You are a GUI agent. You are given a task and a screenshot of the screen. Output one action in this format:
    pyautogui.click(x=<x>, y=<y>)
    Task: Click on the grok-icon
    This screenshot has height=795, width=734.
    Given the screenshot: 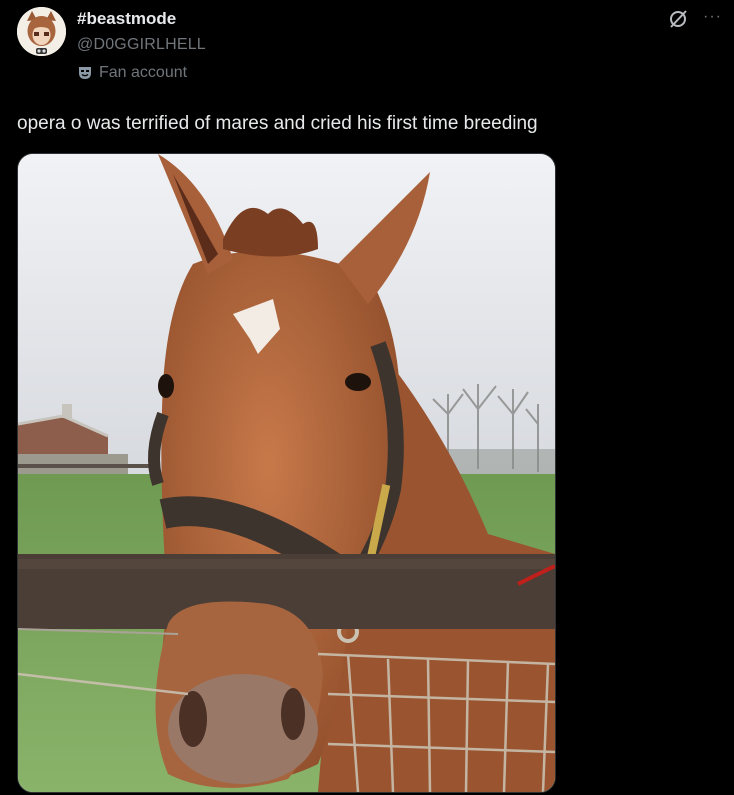 What is the action you would take?
    pyautogui.click(x=678, y=19)
    